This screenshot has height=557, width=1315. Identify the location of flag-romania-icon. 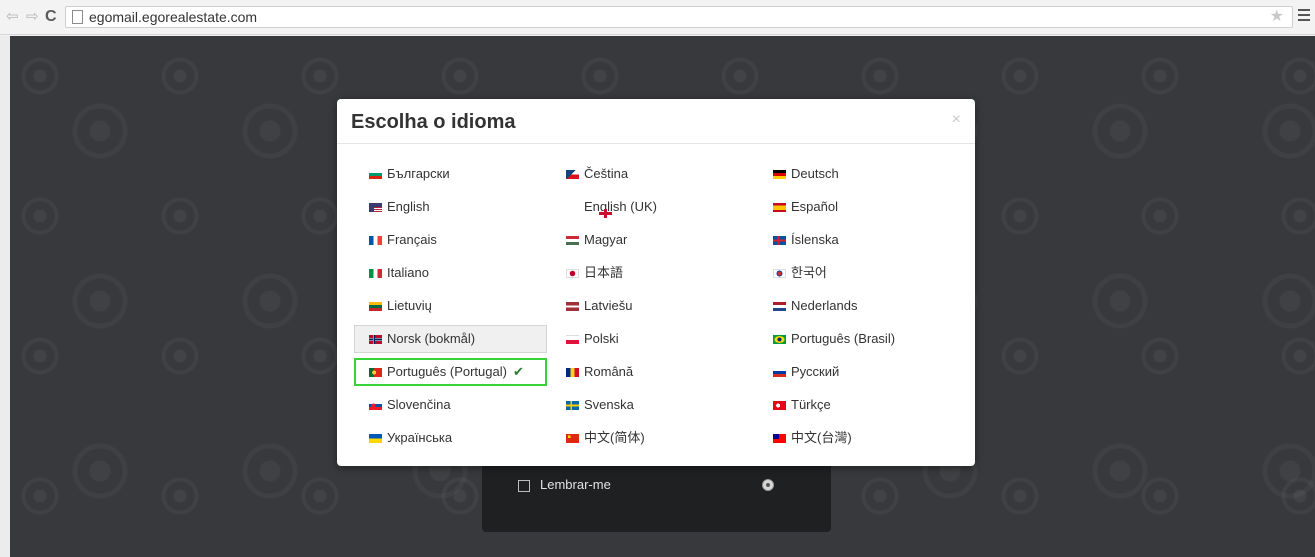
(572, 372).